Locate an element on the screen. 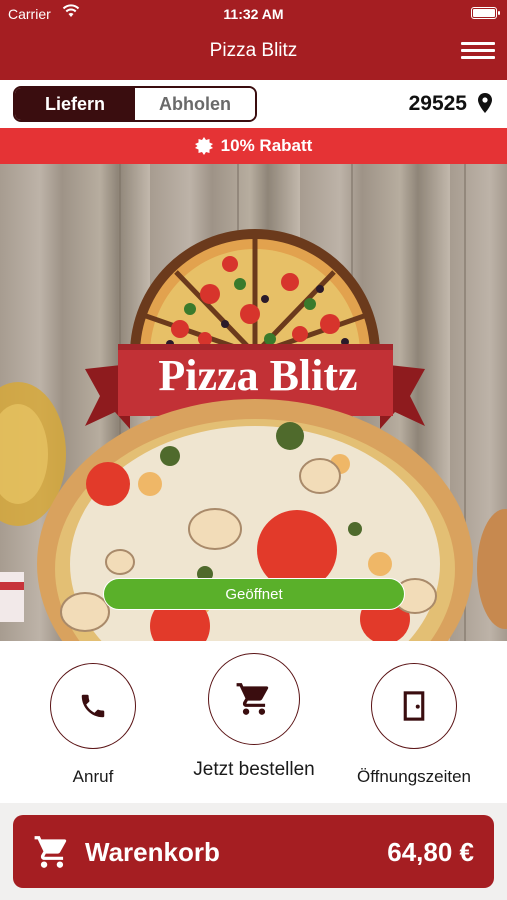  order-mode-toggle: Liefern Abholen is located at coordinates (135, 104).